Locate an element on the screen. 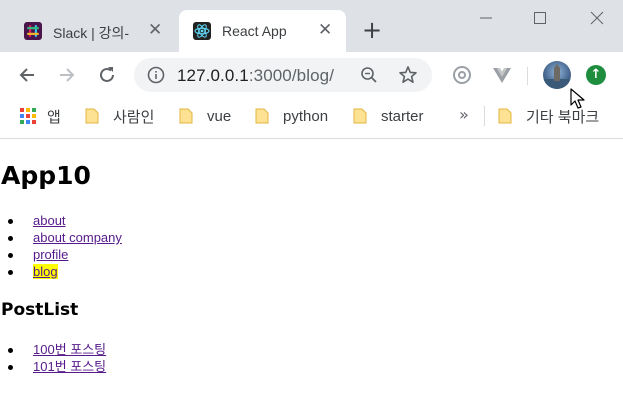  postlist-heading: PostList is located at coordinates (40, 310).